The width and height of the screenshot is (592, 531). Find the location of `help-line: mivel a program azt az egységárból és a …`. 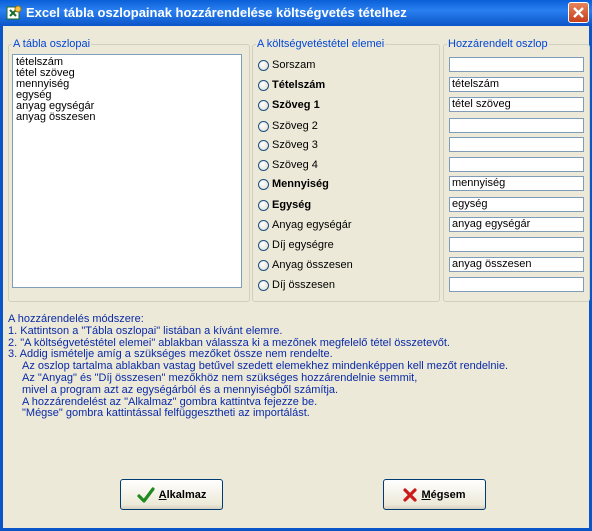

help-line: mivel a program azt az egységárból és a … is located at coordinates (180, 389).